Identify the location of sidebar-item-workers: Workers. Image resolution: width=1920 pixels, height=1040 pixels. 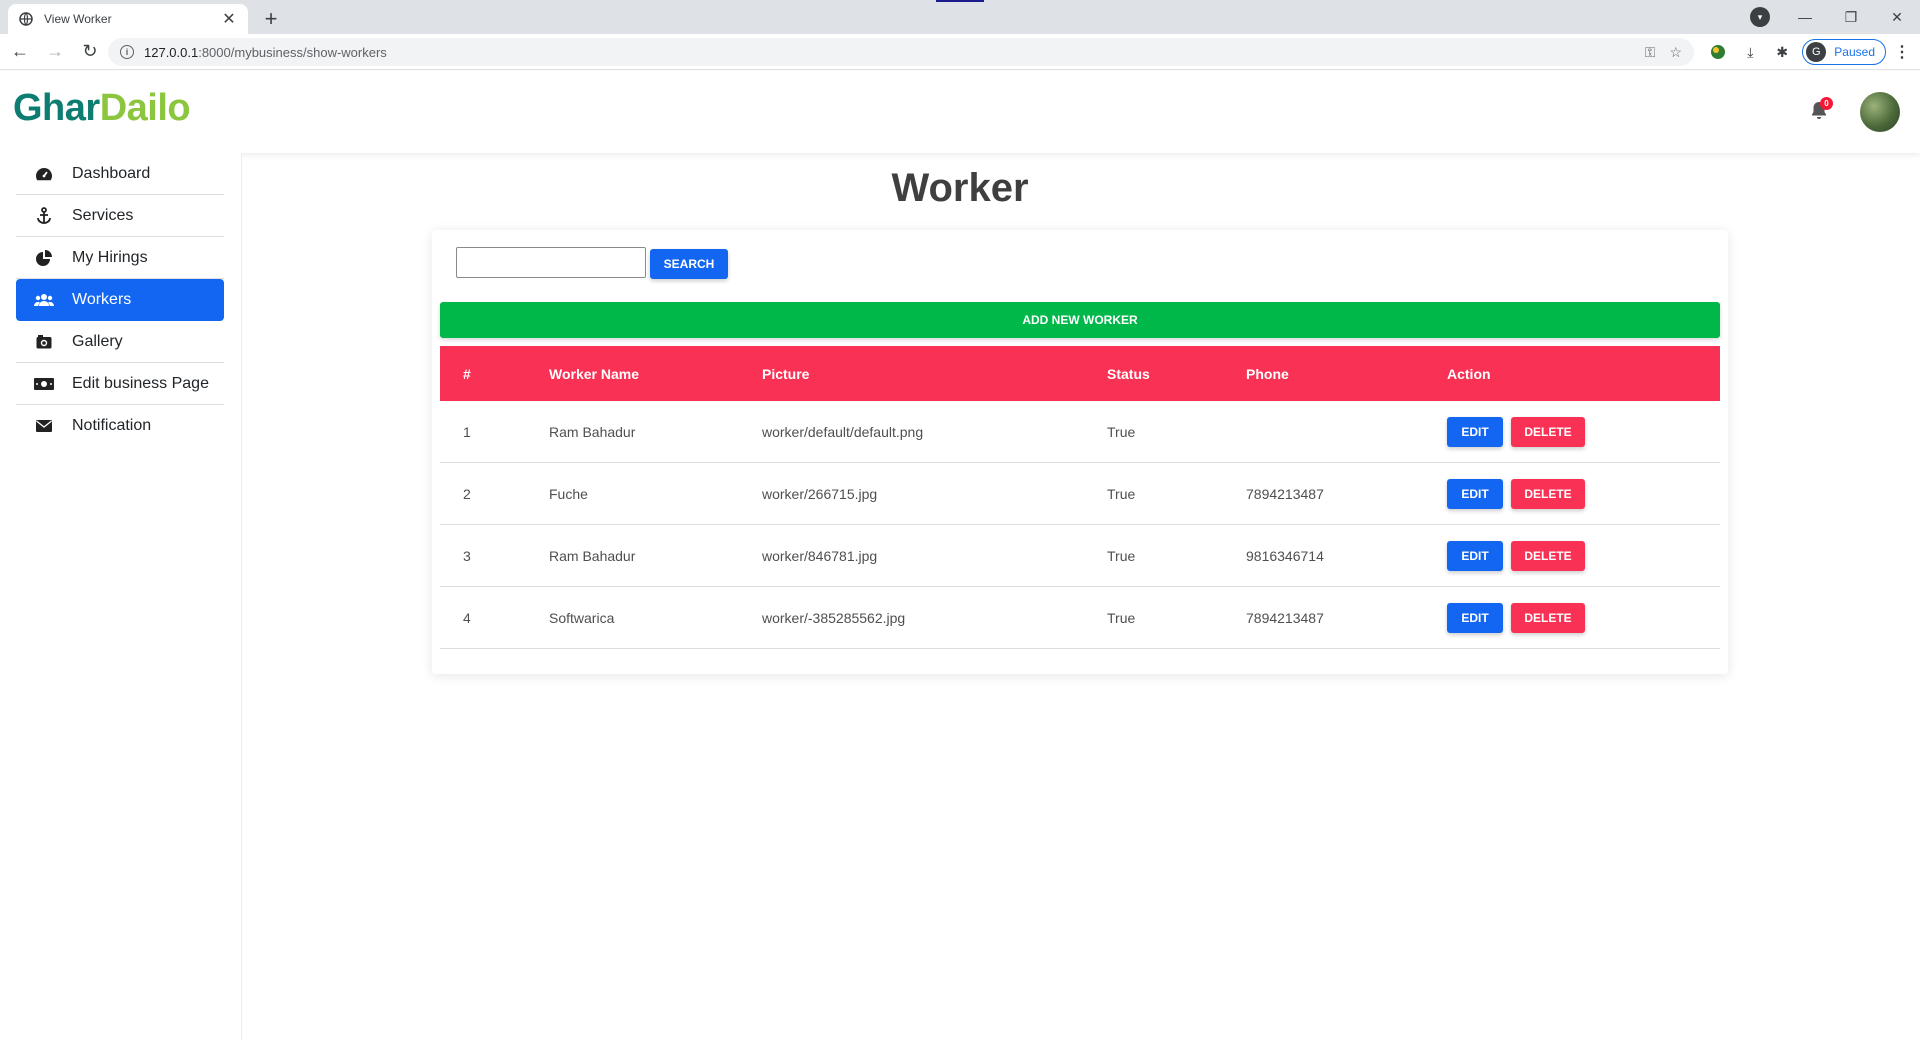
(120, 300).